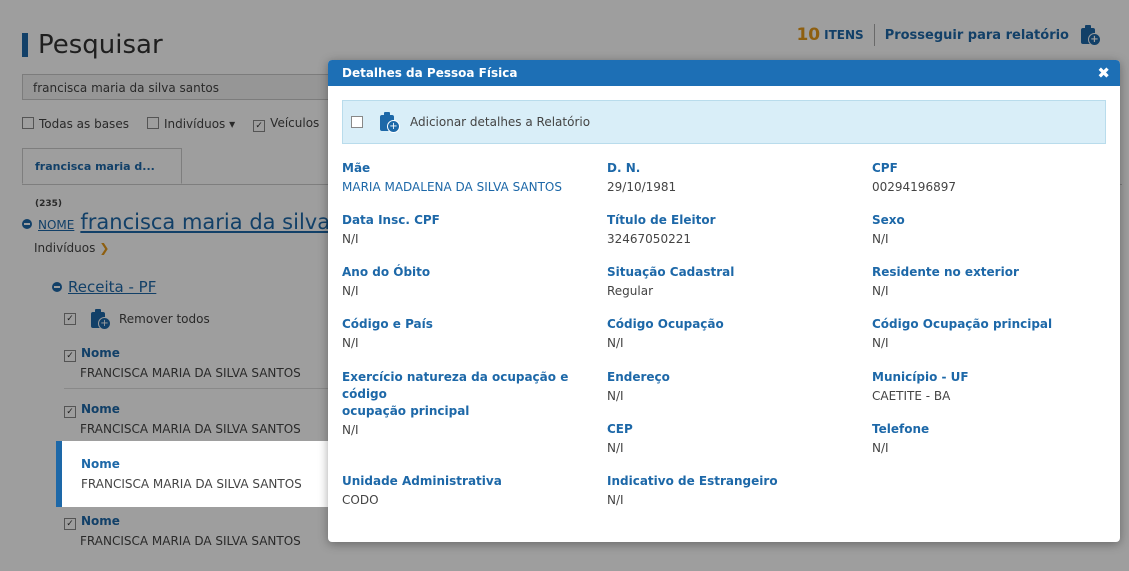  Describe the element at coordinates (888, 229) in the screenshot. I see `field-sexo: Sexo N/I` at that location.